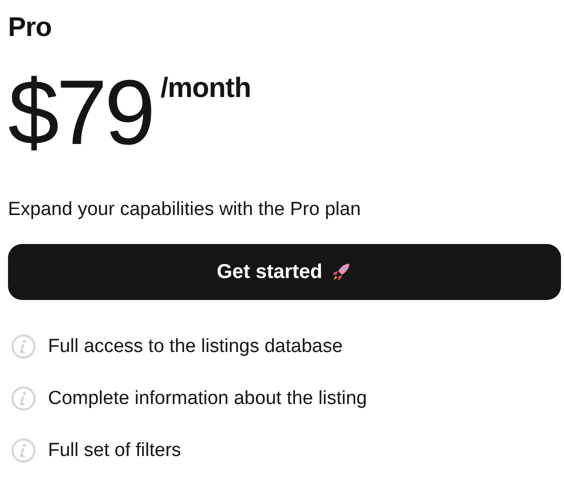 The height and width of the screenshot is (483, 564). What do you see at coordinates (115, 450) in the screenshot?
I see `feature-text: Full set of filters` at bounding box center [115, 450].